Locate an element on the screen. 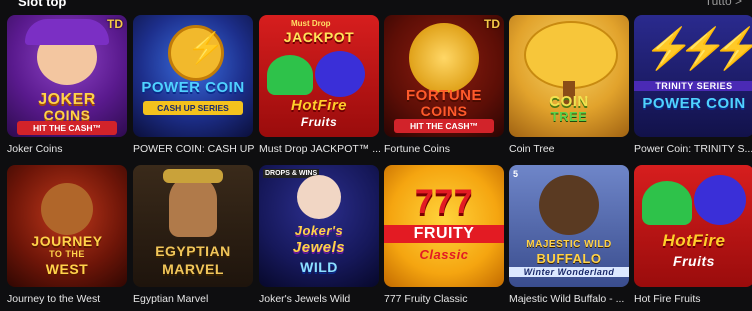 Image resolution: width=752 pixels, height=311 pixels. lightning-icon-green: ⚡ is located at coordinates (732, 49).